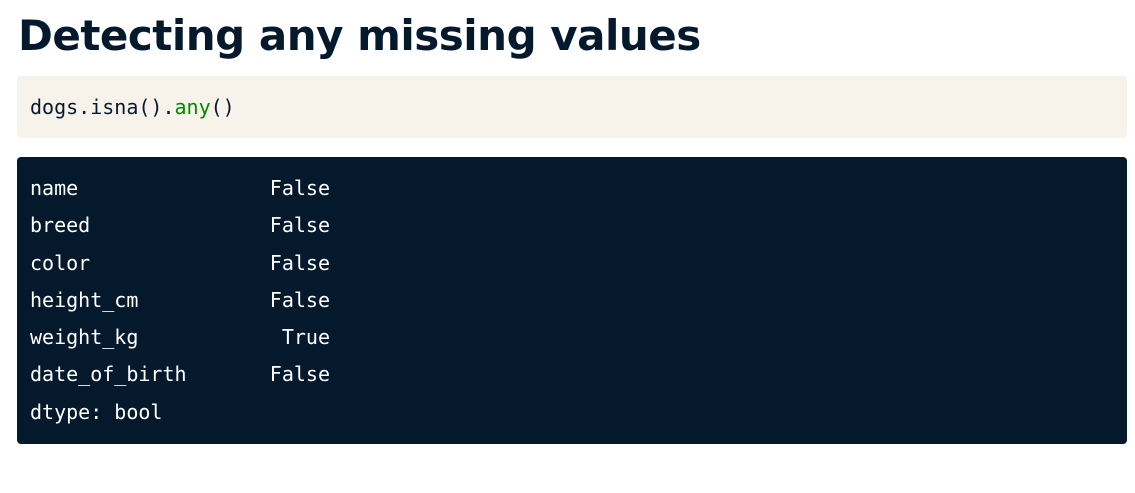 Image resolution: width=1135 pixels, height=493 pixels. What do you see at coordinates (108, 374) in the screenshot?
I see `output-column-name: date_of_birth` at bounding box center [108, 374].